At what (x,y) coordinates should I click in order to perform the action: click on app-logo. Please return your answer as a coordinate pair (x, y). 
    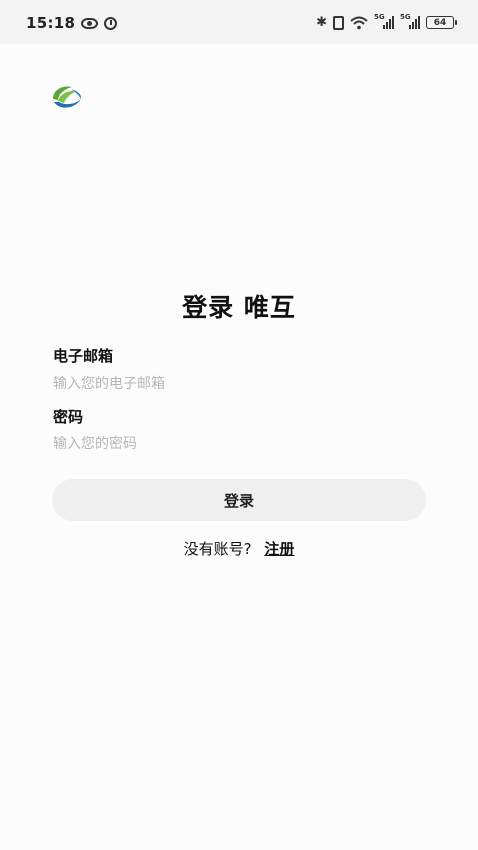
    Looking at the image, I should click on (67, 97).